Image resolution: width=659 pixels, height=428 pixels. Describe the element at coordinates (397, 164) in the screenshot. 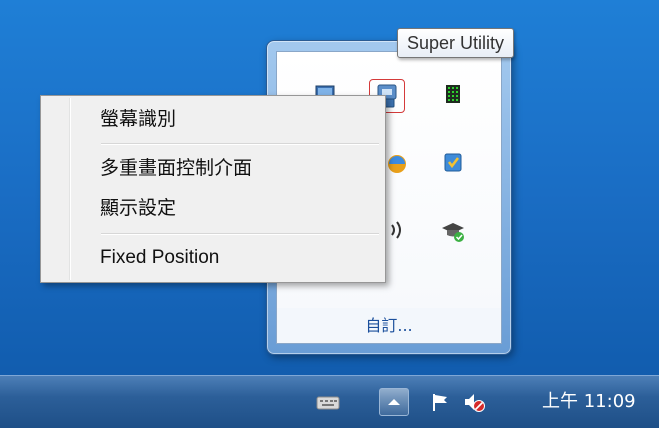

I see `browser-icon` at that location.